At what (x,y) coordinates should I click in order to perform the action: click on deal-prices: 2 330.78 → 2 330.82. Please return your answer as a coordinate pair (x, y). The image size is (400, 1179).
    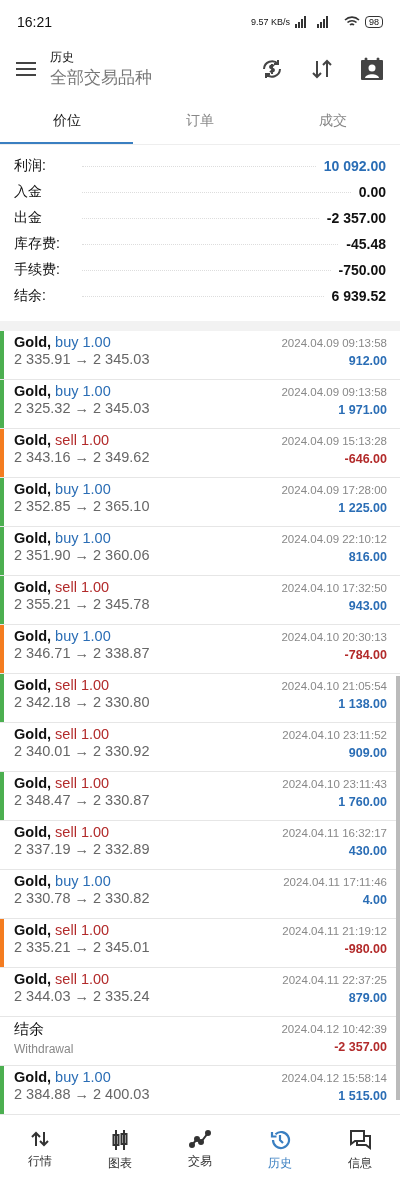
    Looking at the image, I should click on (82, 898).